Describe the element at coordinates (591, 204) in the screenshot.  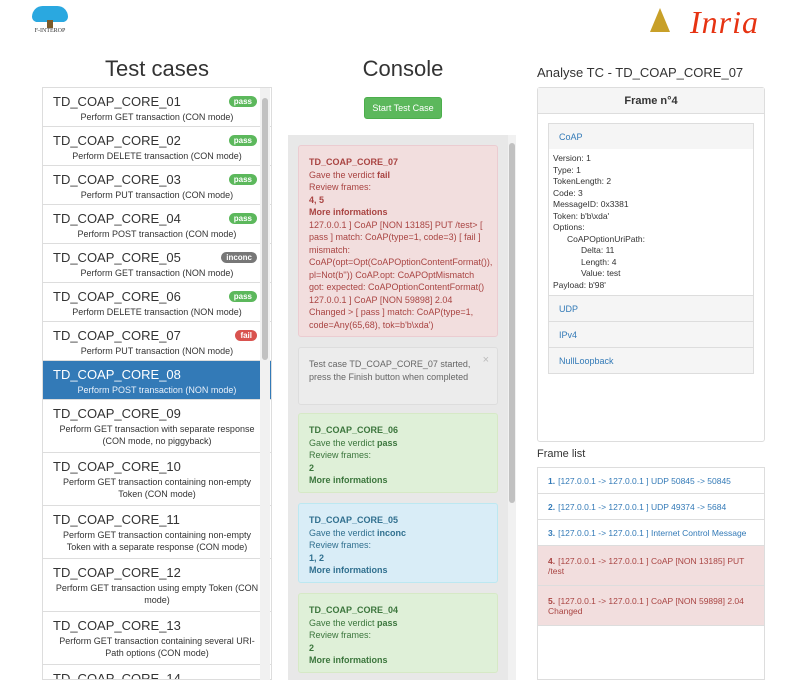
I see `field-line: MessageID: 0x3381` at that location.